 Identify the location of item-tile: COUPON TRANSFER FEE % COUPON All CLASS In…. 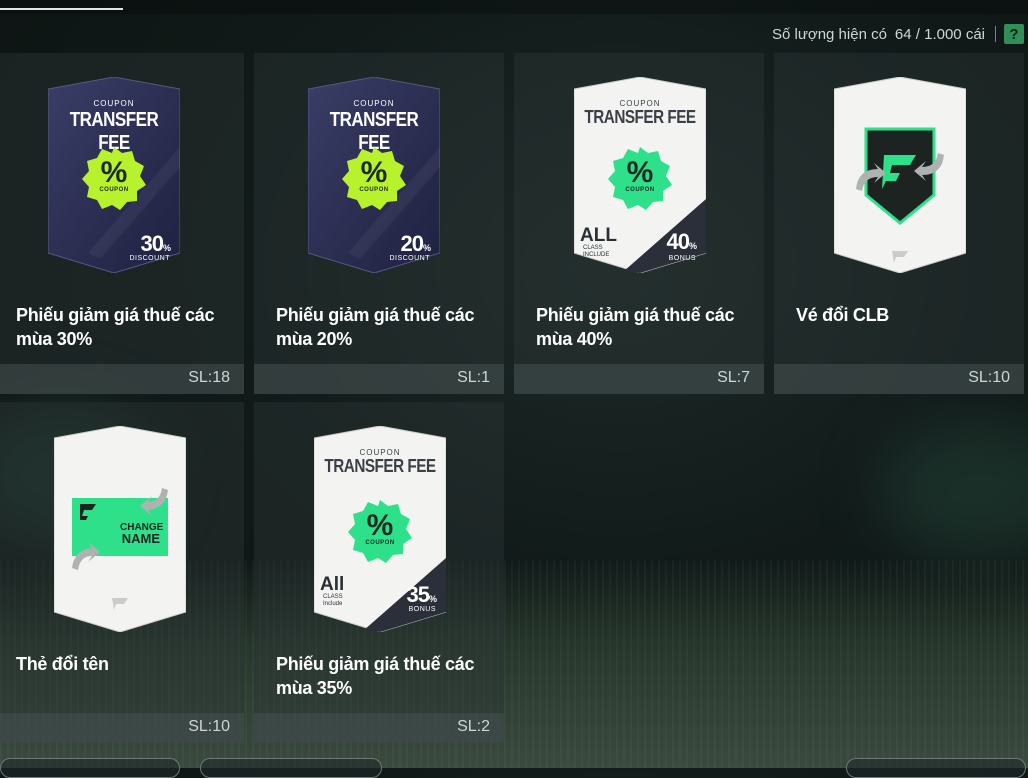
(379, 572).